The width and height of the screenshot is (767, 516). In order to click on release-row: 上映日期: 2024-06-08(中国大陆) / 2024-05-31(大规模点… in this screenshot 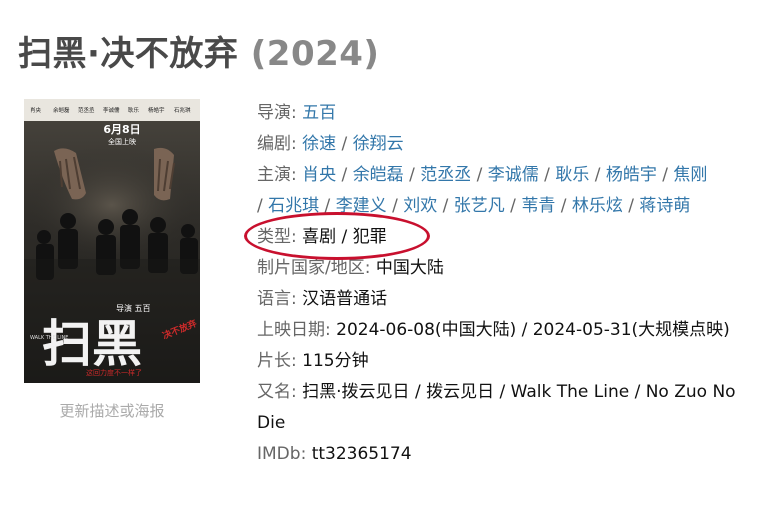, I will do `click(507, 330)`.